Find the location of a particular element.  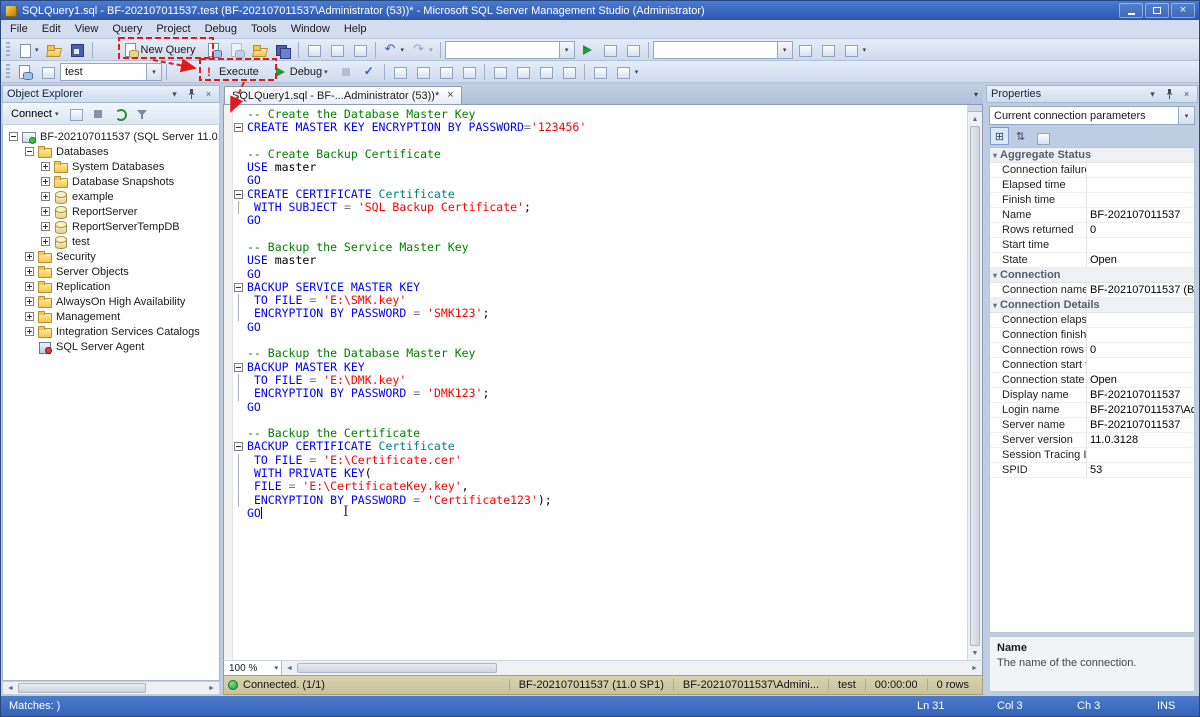

new-query-button: New Query is located at coordinates (159, 50).